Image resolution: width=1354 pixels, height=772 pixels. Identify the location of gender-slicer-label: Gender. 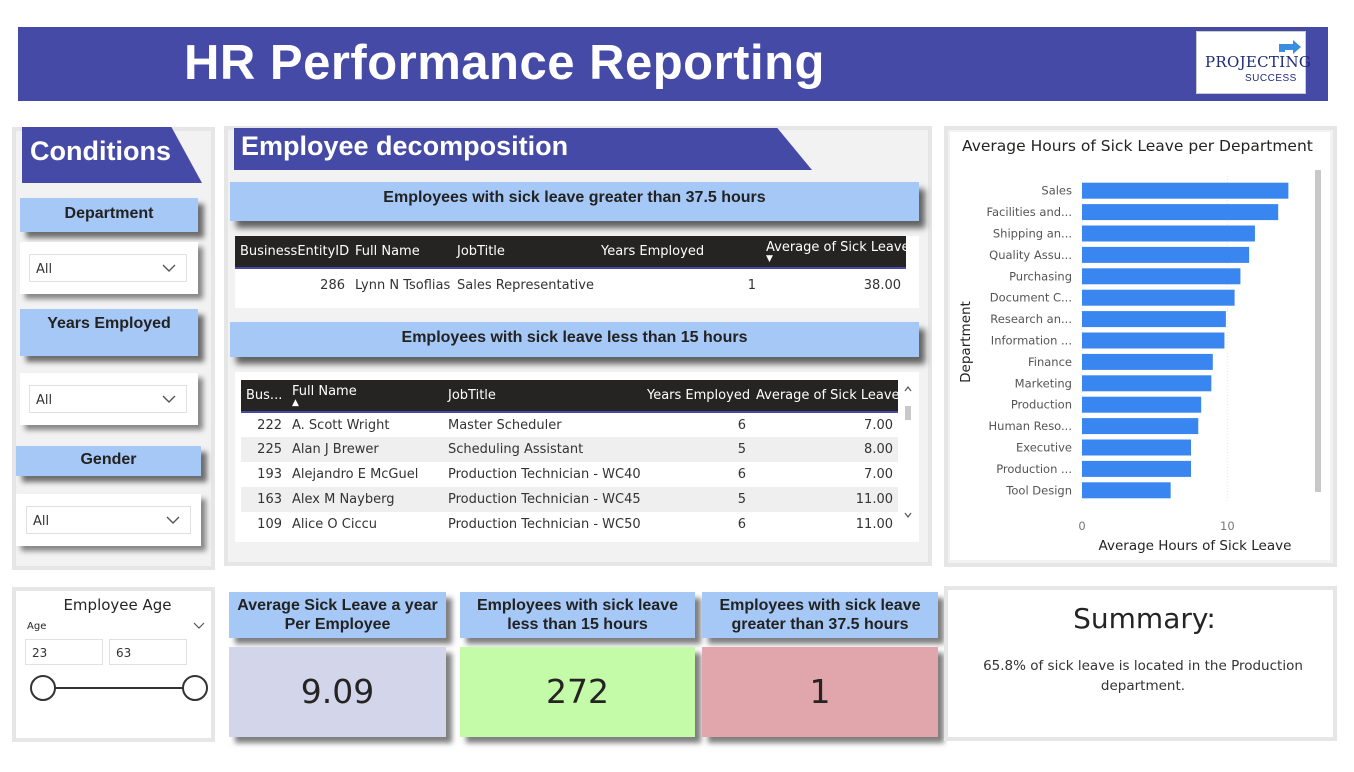
(108, 461).